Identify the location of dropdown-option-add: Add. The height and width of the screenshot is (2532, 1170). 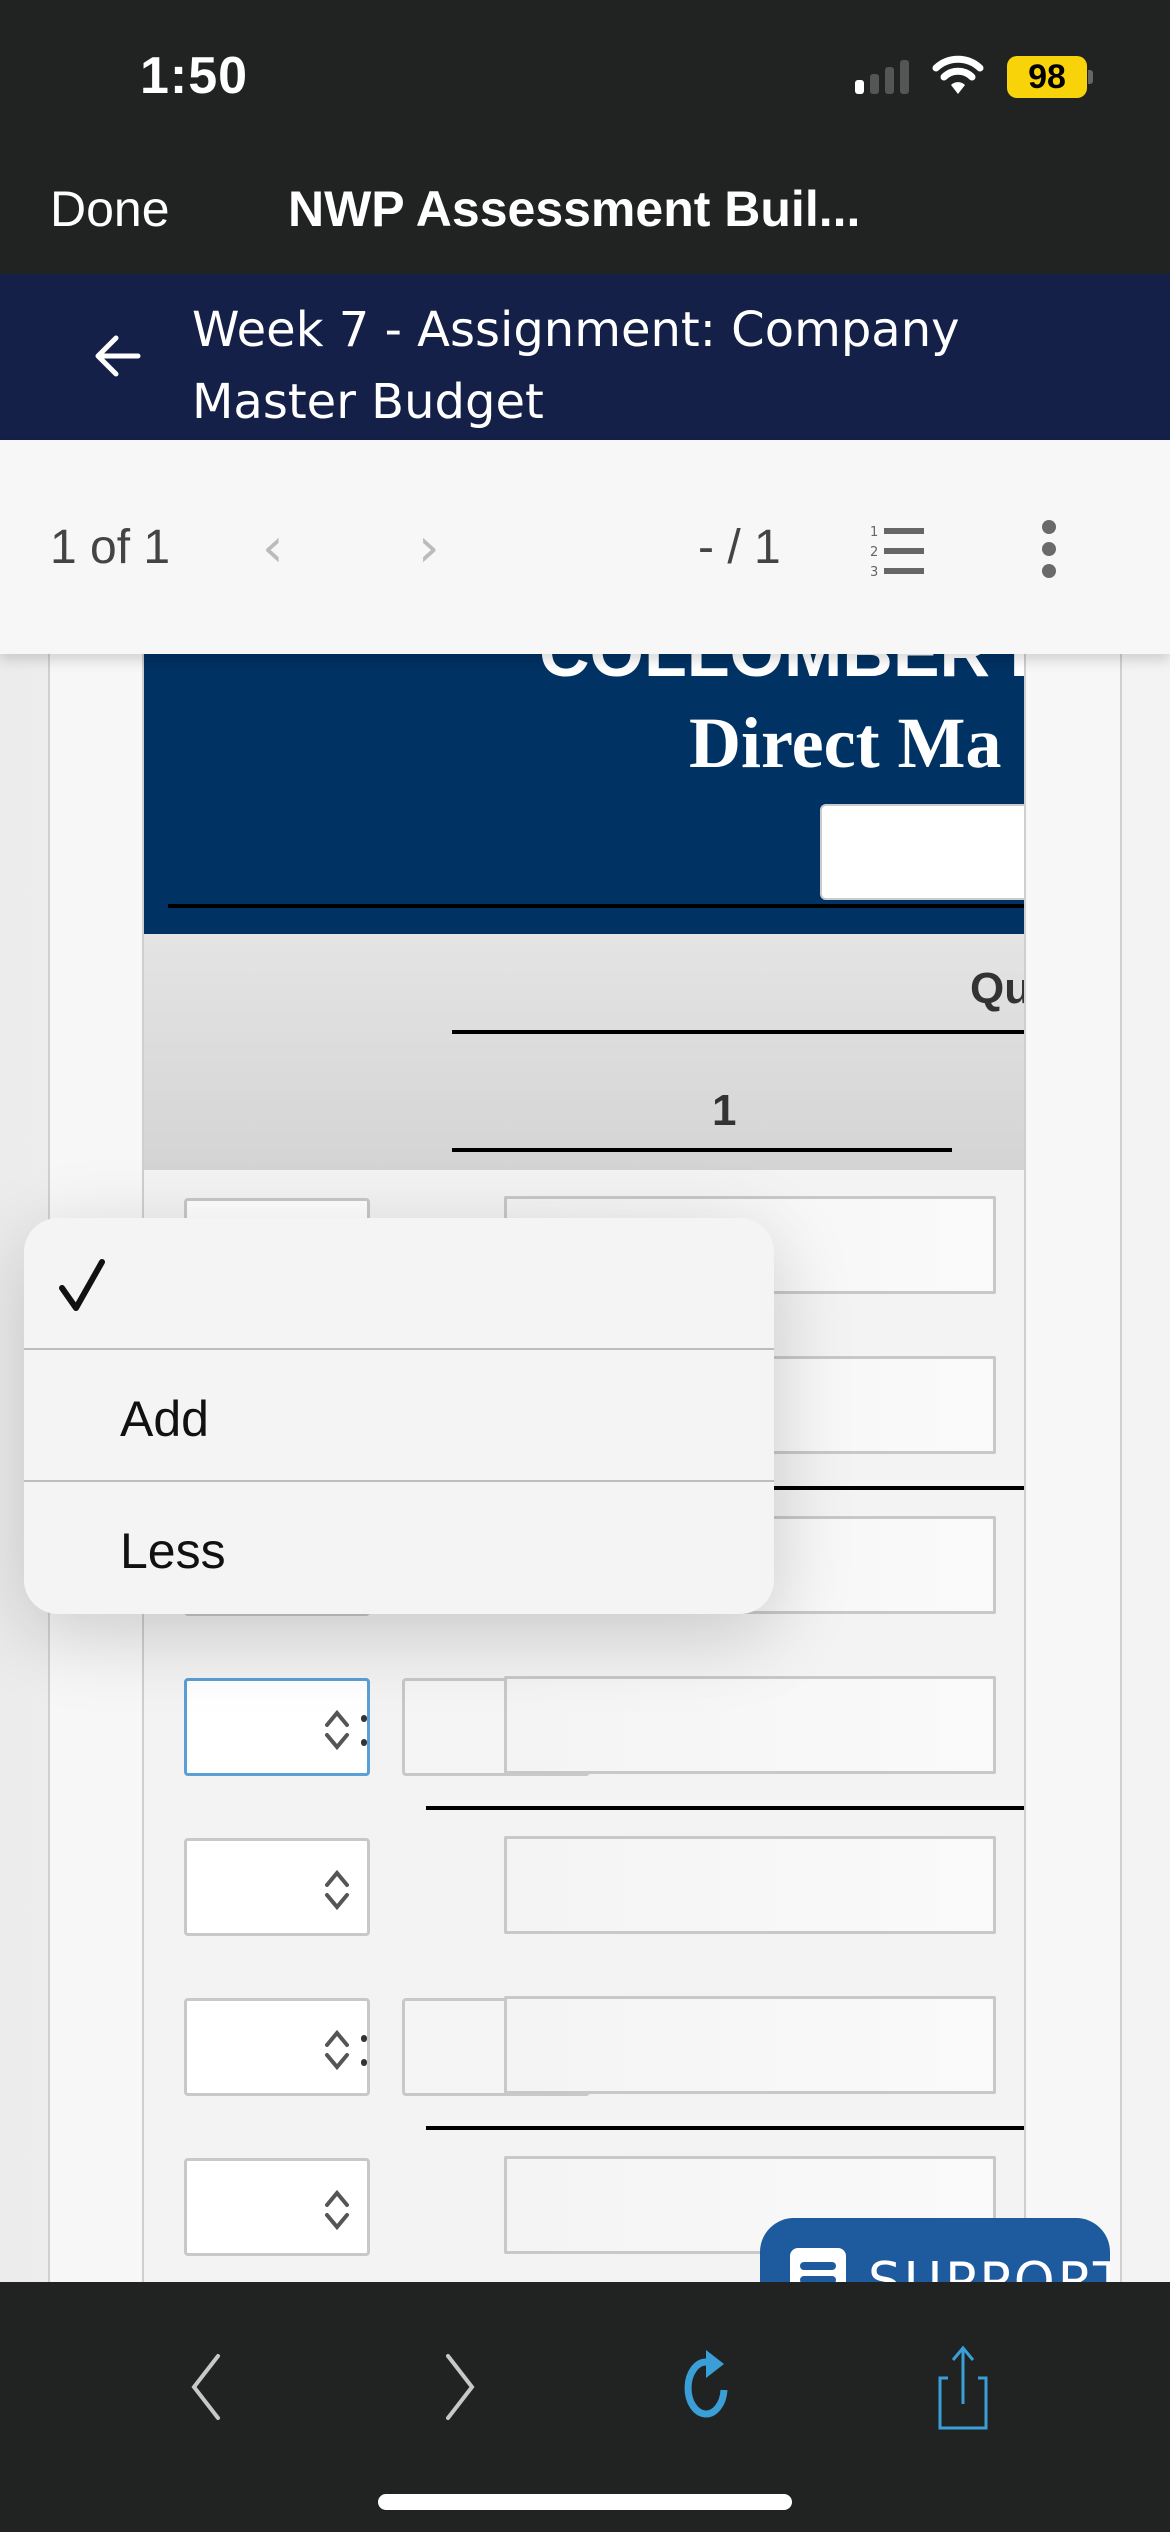
(399, 1416).